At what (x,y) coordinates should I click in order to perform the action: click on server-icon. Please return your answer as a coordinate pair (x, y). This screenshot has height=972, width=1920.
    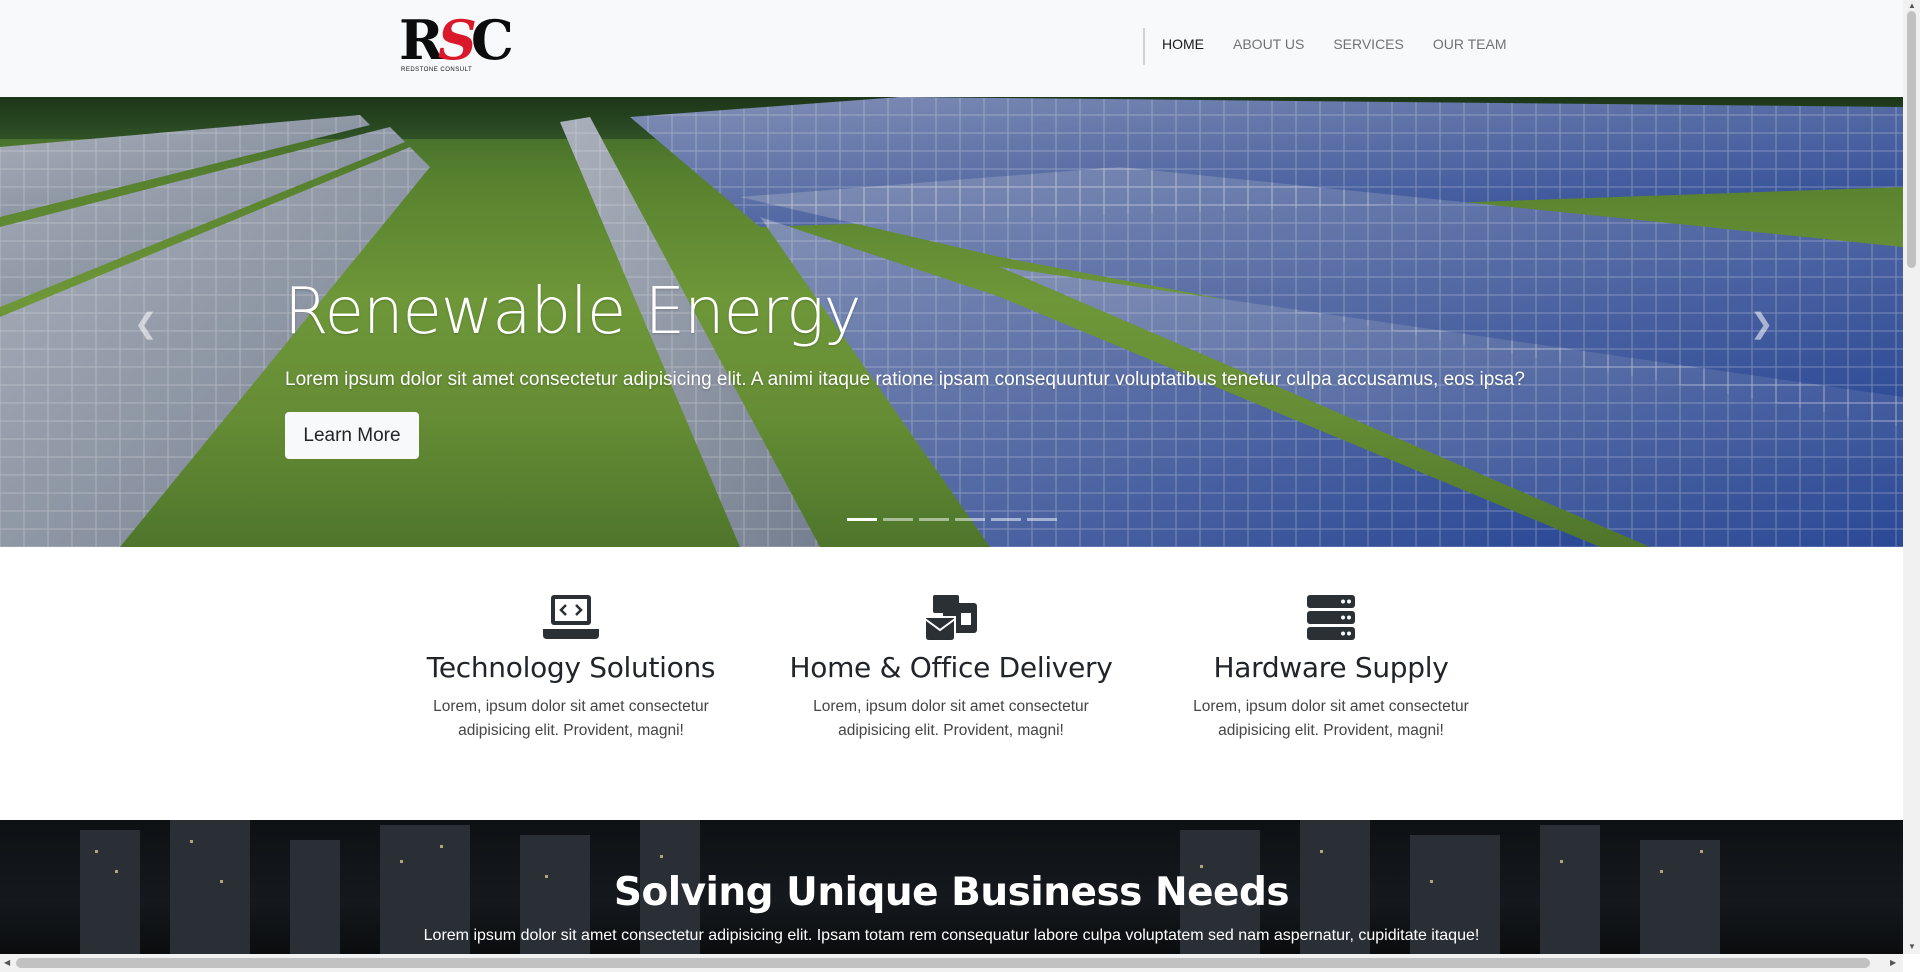
    Looking at the image, I should click on (1331, 617).